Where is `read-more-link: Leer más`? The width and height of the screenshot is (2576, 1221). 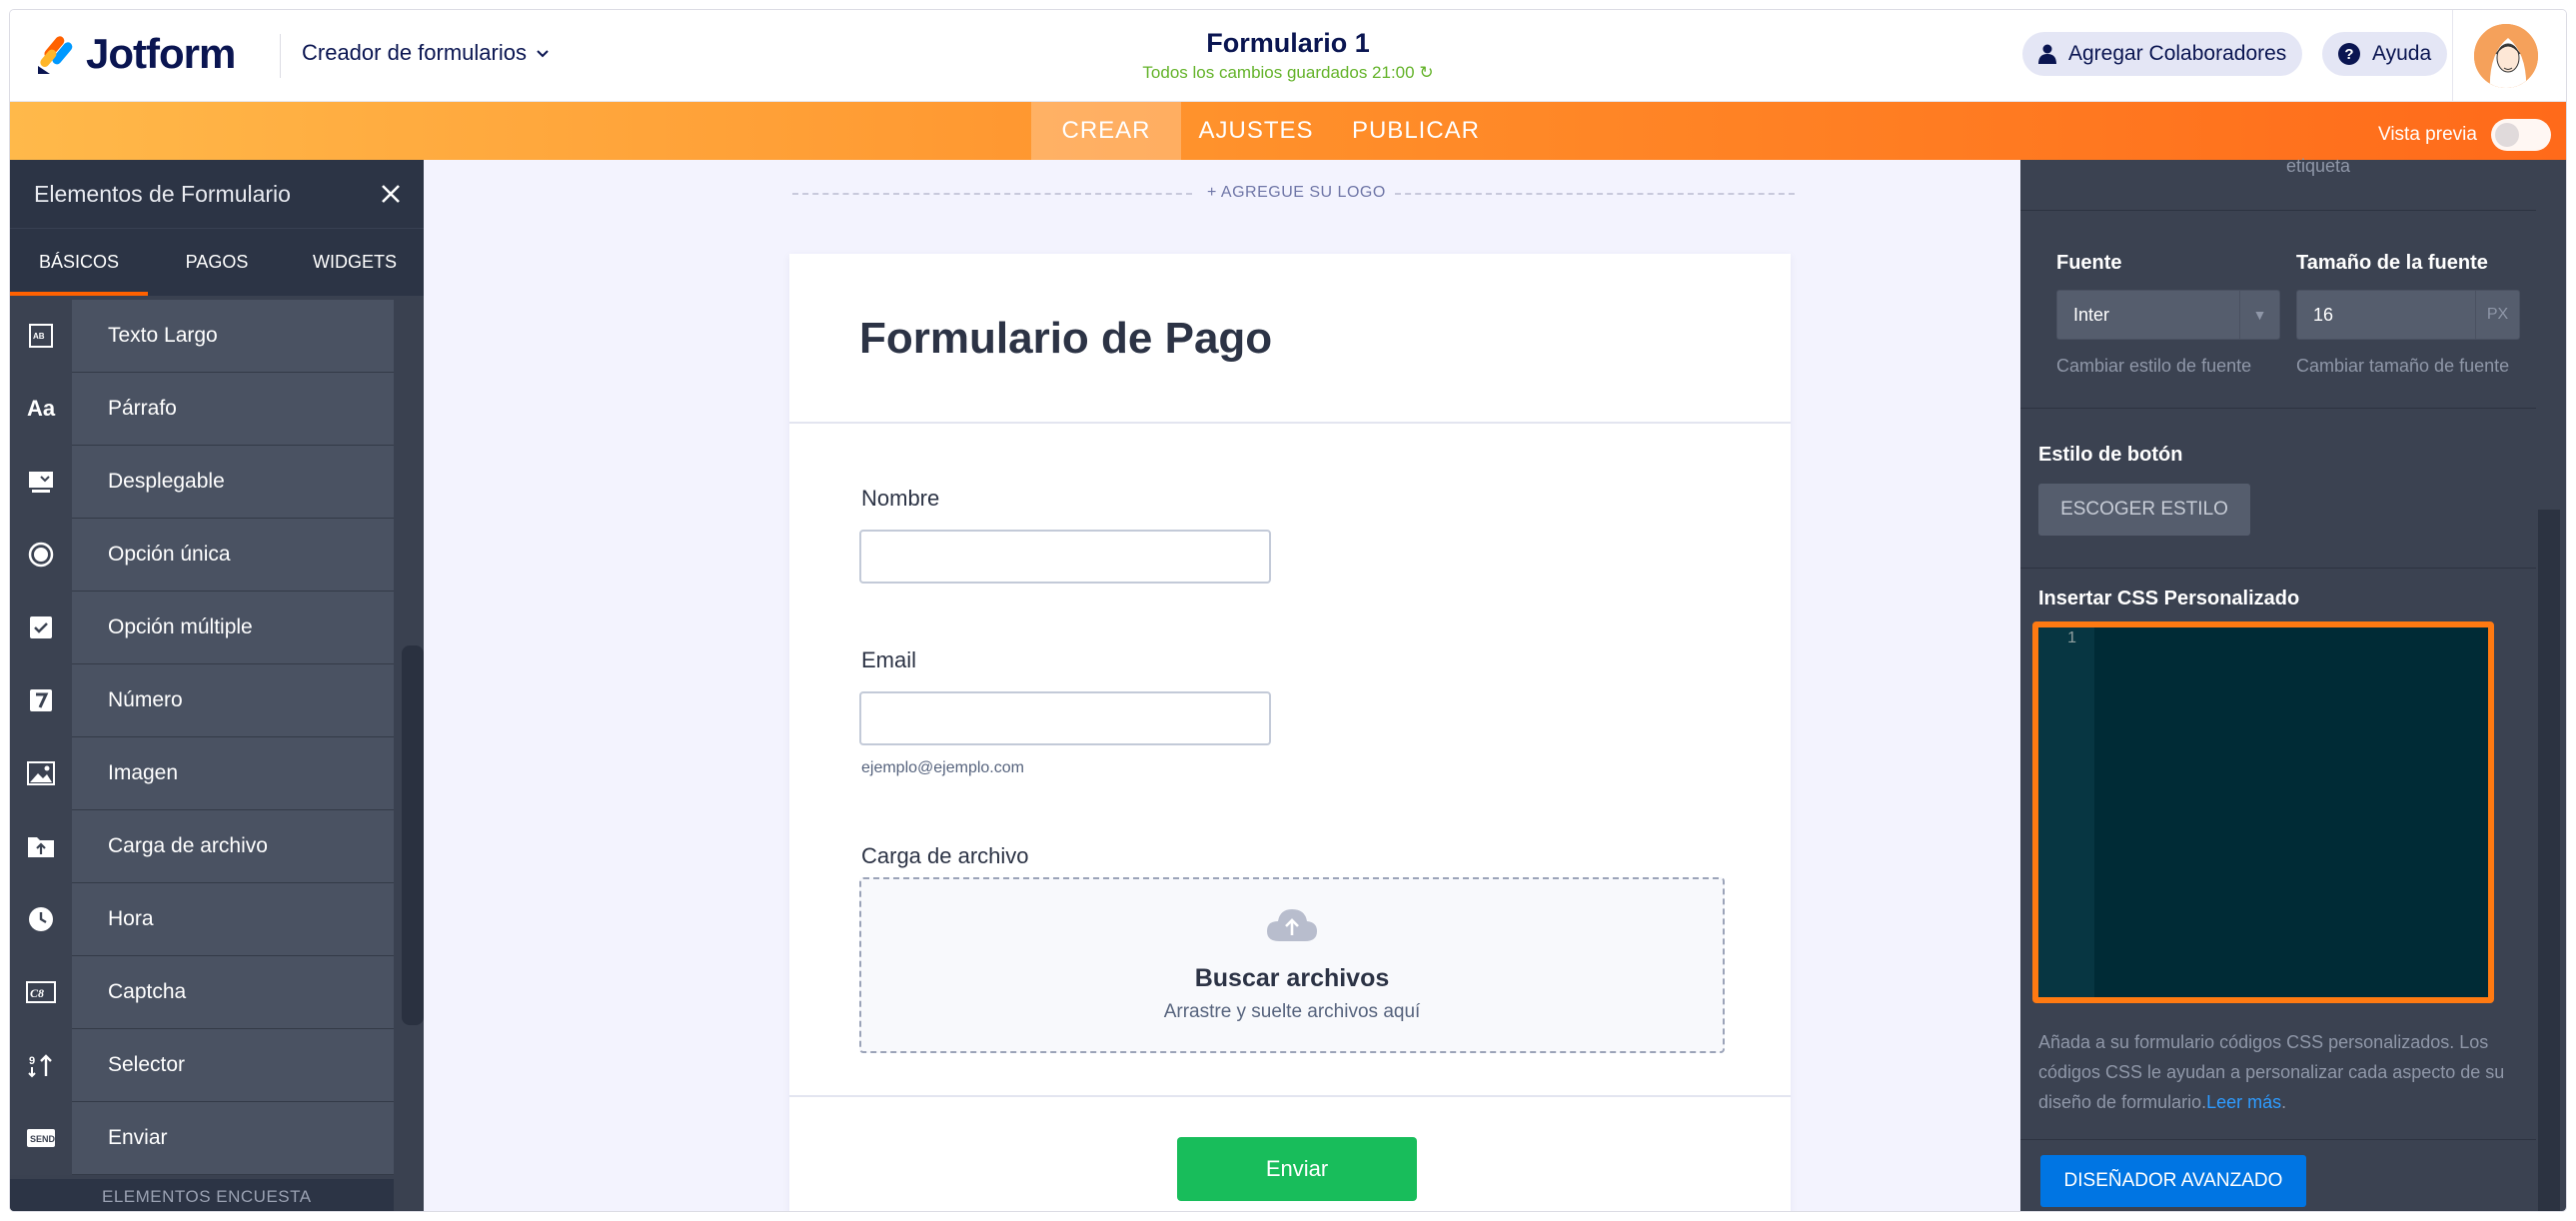 read-more-link: Leer más is located at coordinates (2243, 1102).